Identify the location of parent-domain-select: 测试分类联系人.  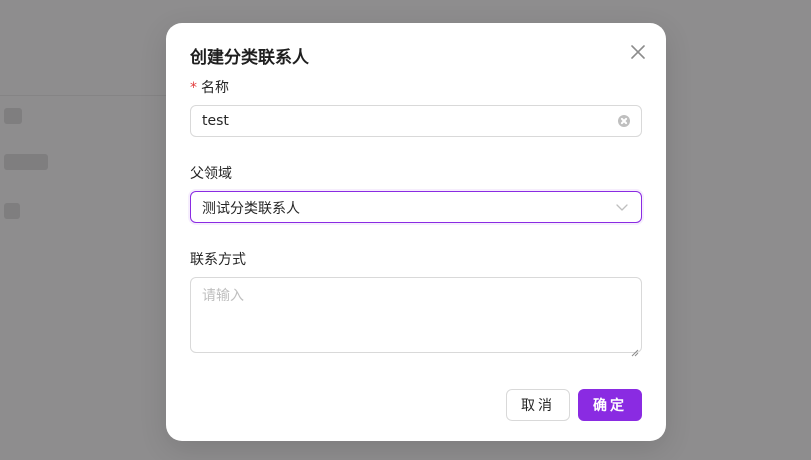
(416, 207).